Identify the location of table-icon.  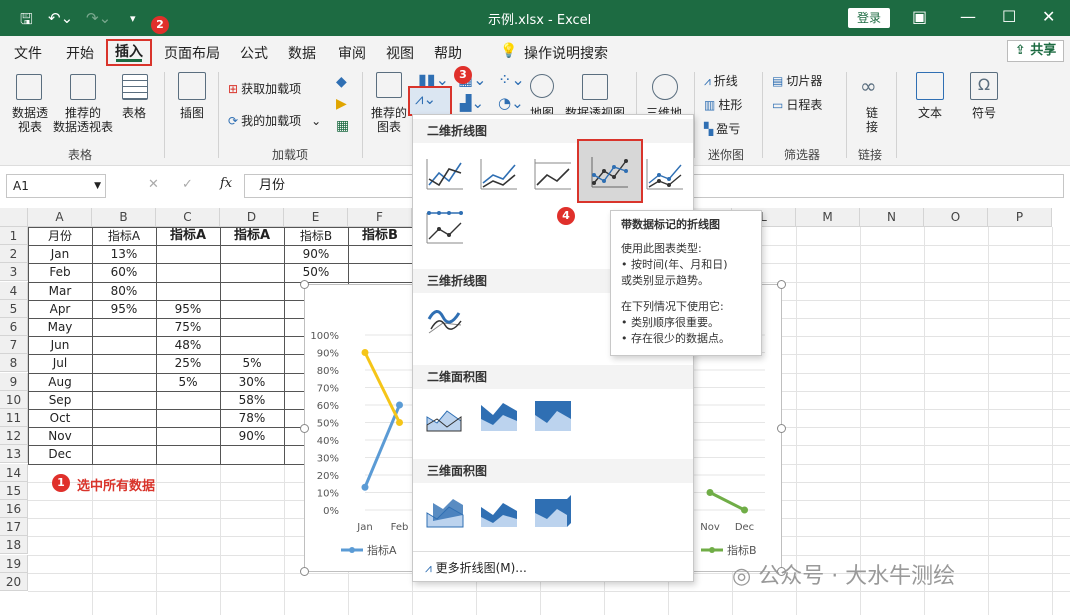
(135, 87).